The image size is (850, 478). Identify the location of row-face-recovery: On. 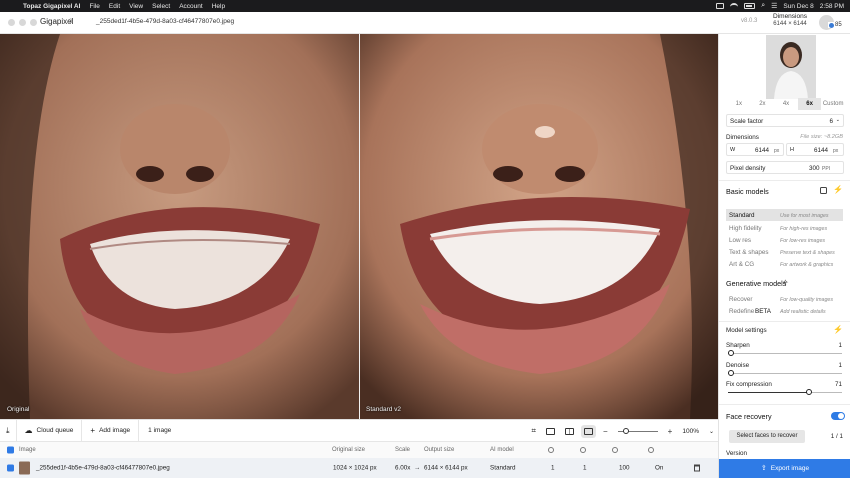
(659, 468).